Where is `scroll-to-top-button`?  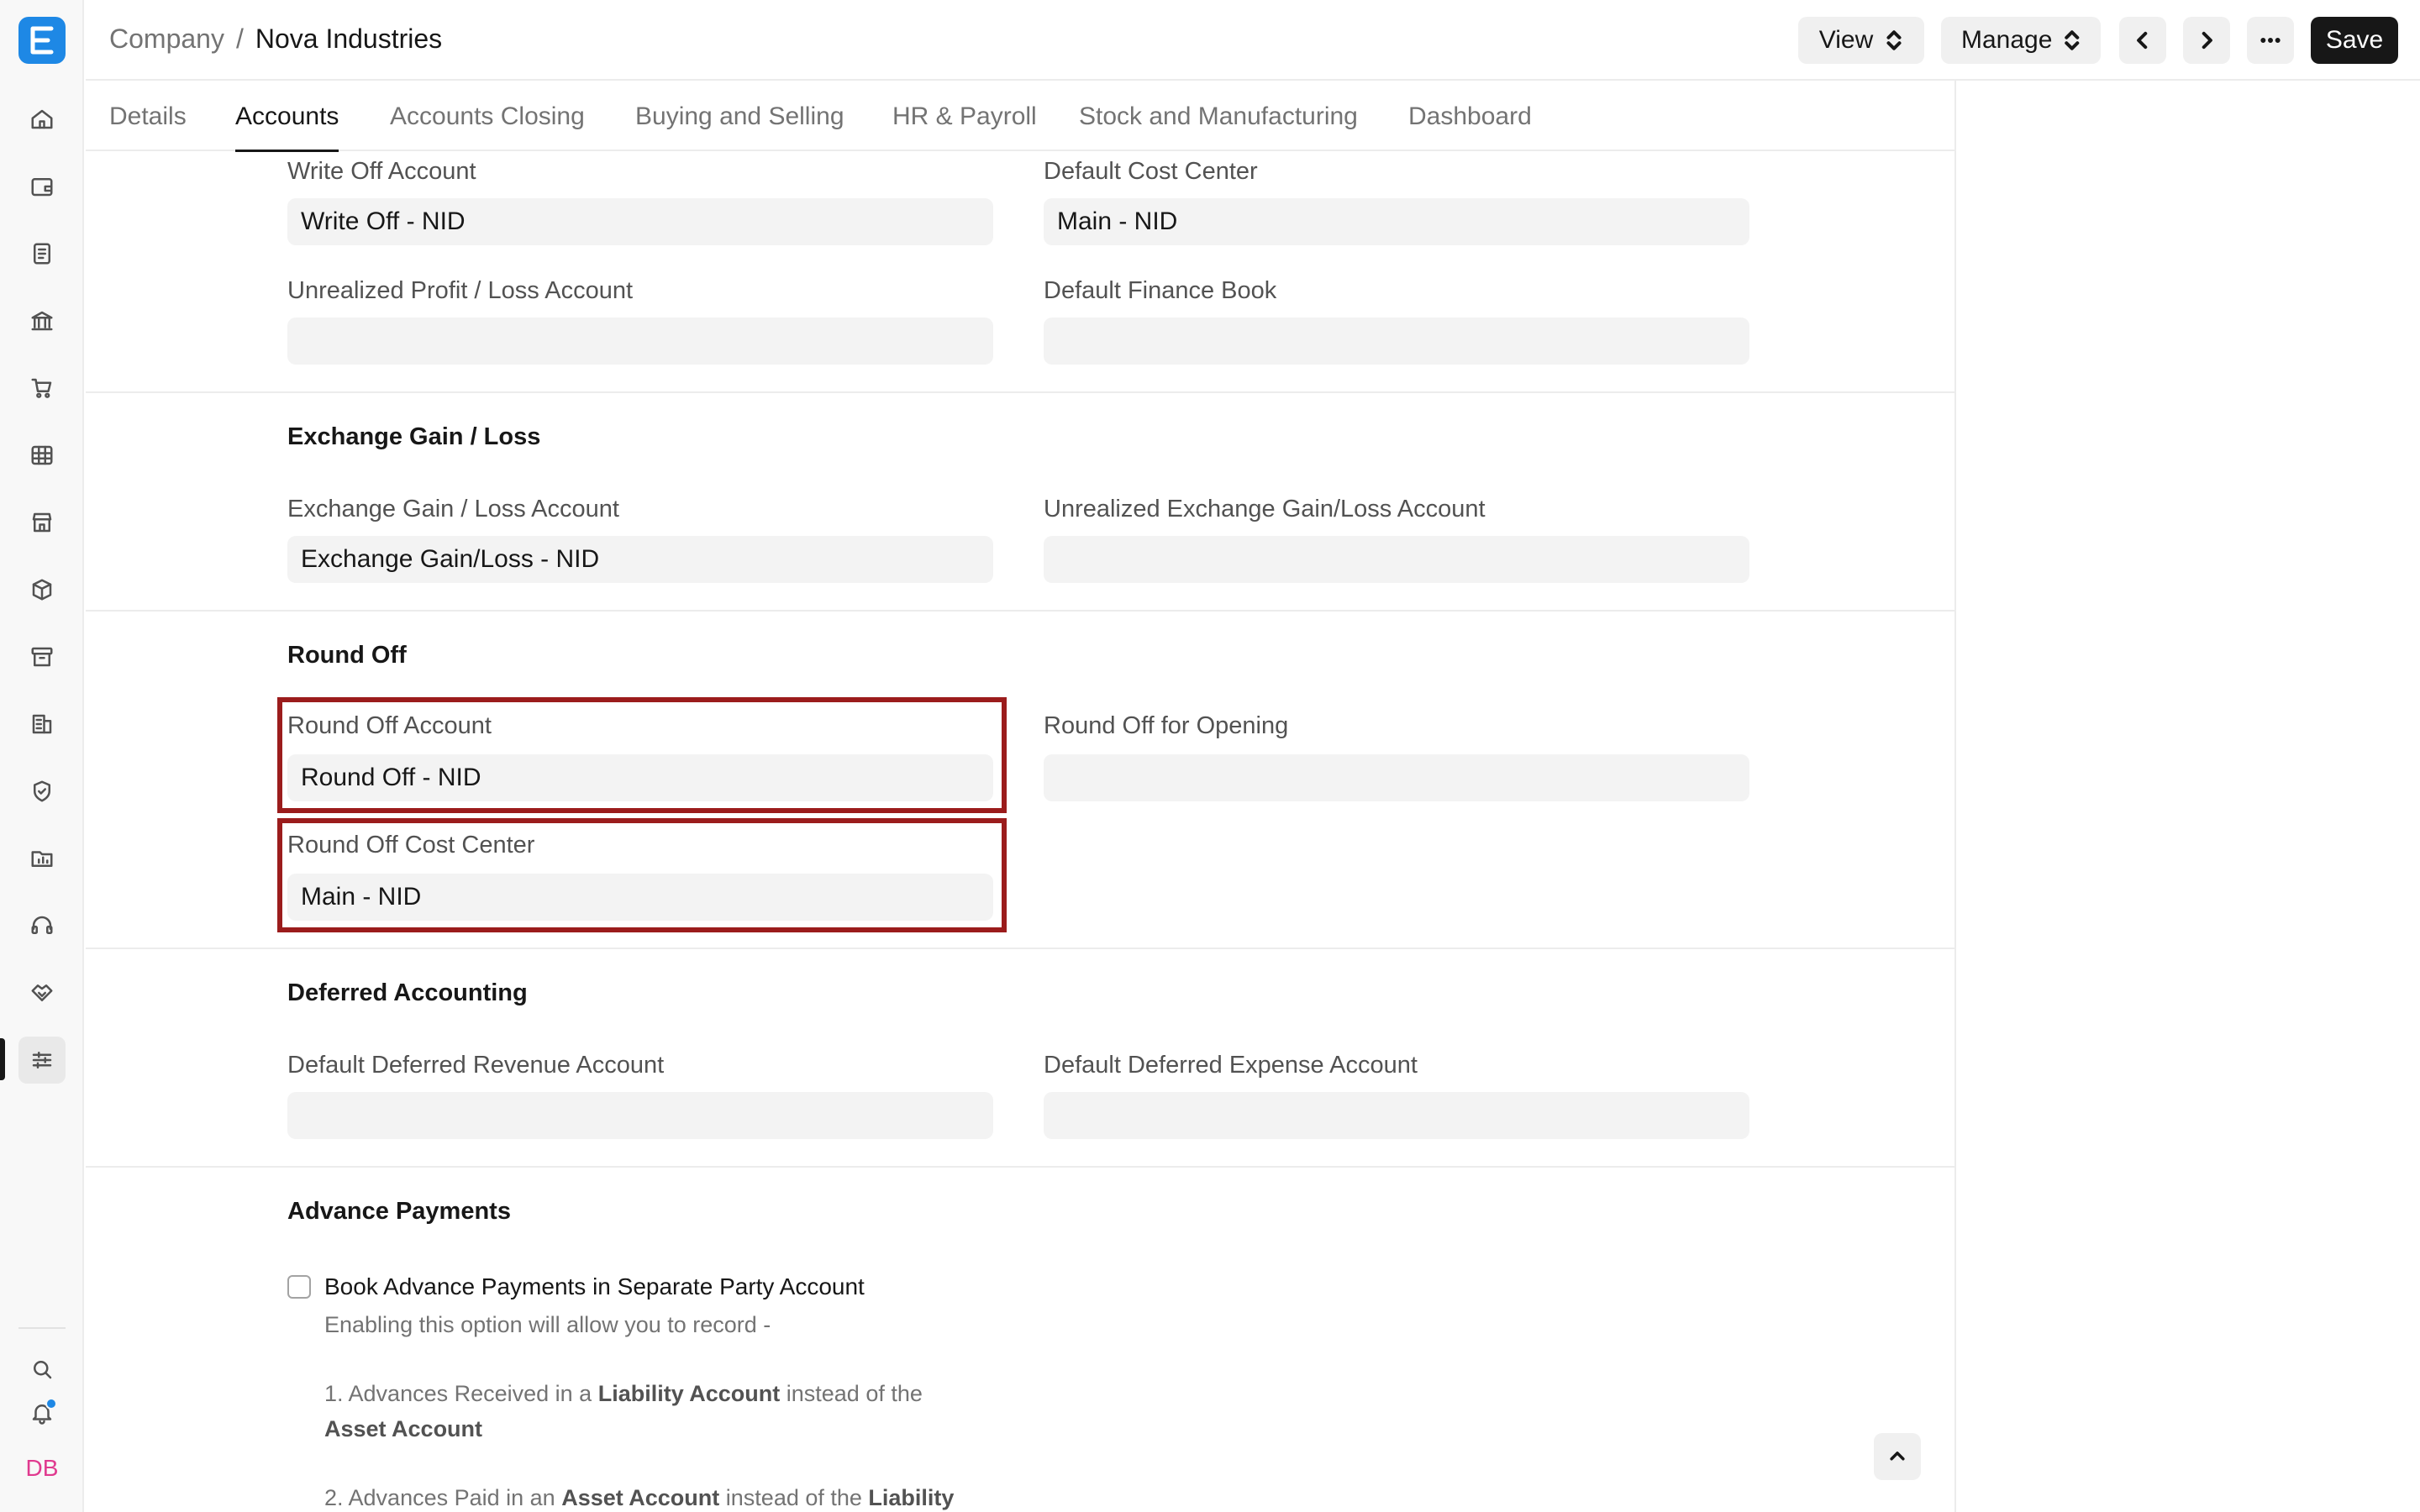
scroll-to-top-button is located at coordinates (1898, 1456).